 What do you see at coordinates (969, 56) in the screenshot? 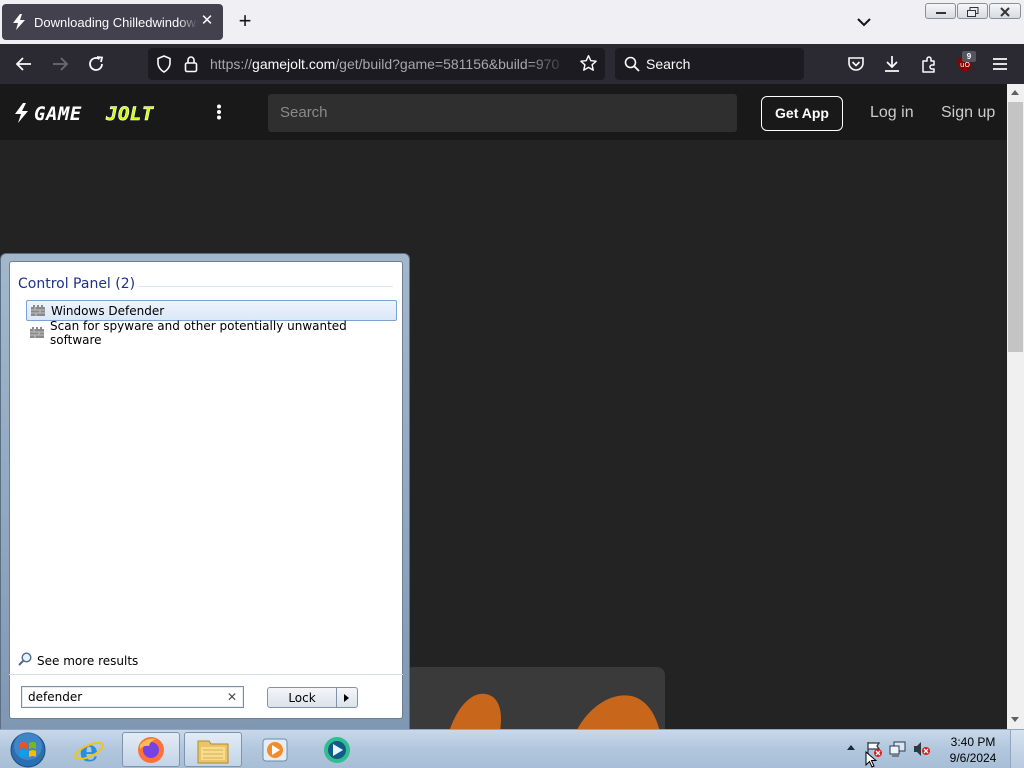
I see `extension-badge-count: 9` at bounding box center [969, 56].